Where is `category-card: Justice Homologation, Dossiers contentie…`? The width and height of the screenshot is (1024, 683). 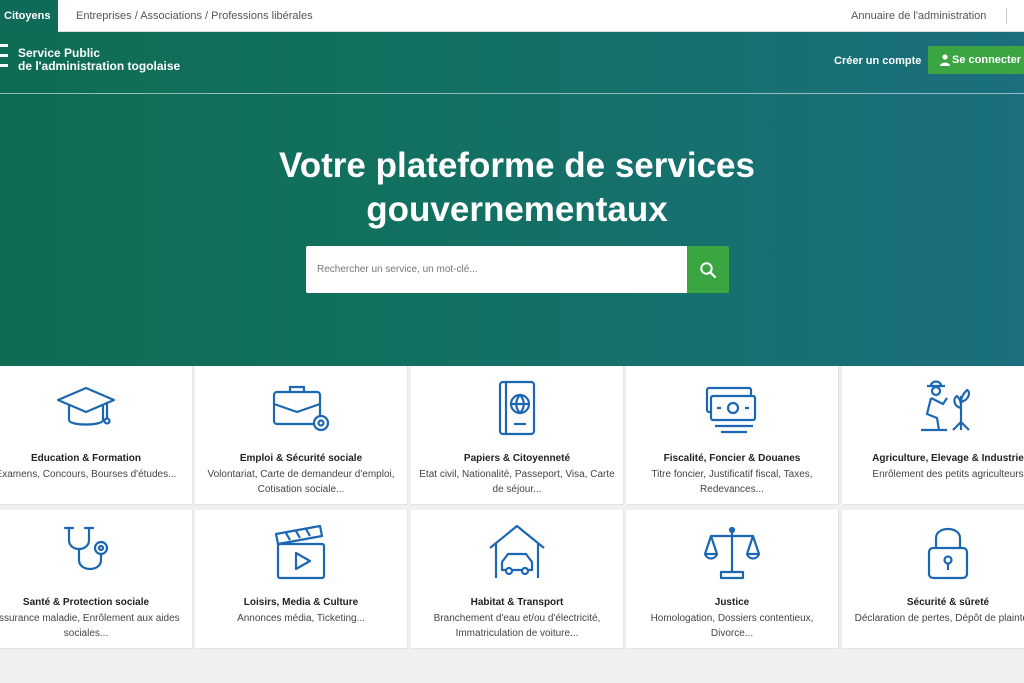
category-card: Justice Homologation, Dossiers contentie… is located at coordinates (732, 579).